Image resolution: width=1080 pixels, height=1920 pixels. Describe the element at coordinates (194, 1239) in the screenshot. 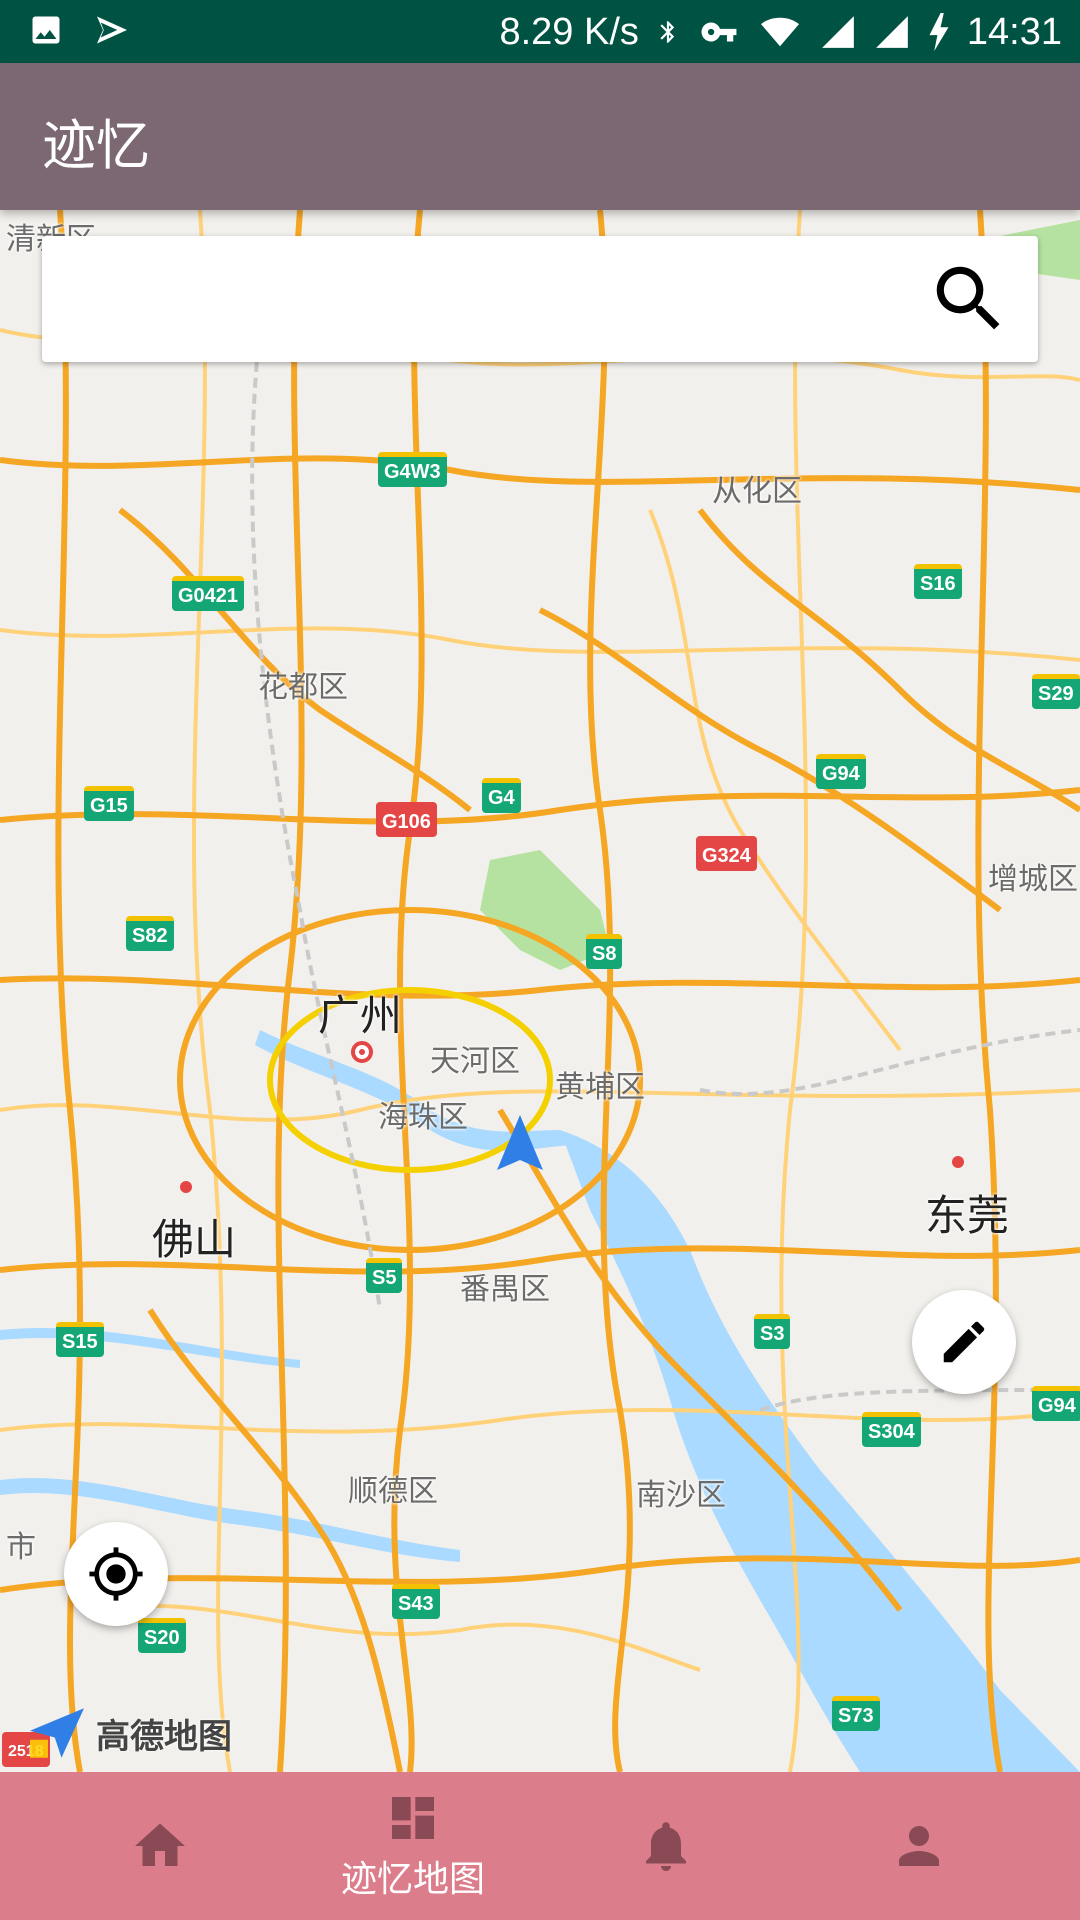

I see `city-label: 佛山` at that location.